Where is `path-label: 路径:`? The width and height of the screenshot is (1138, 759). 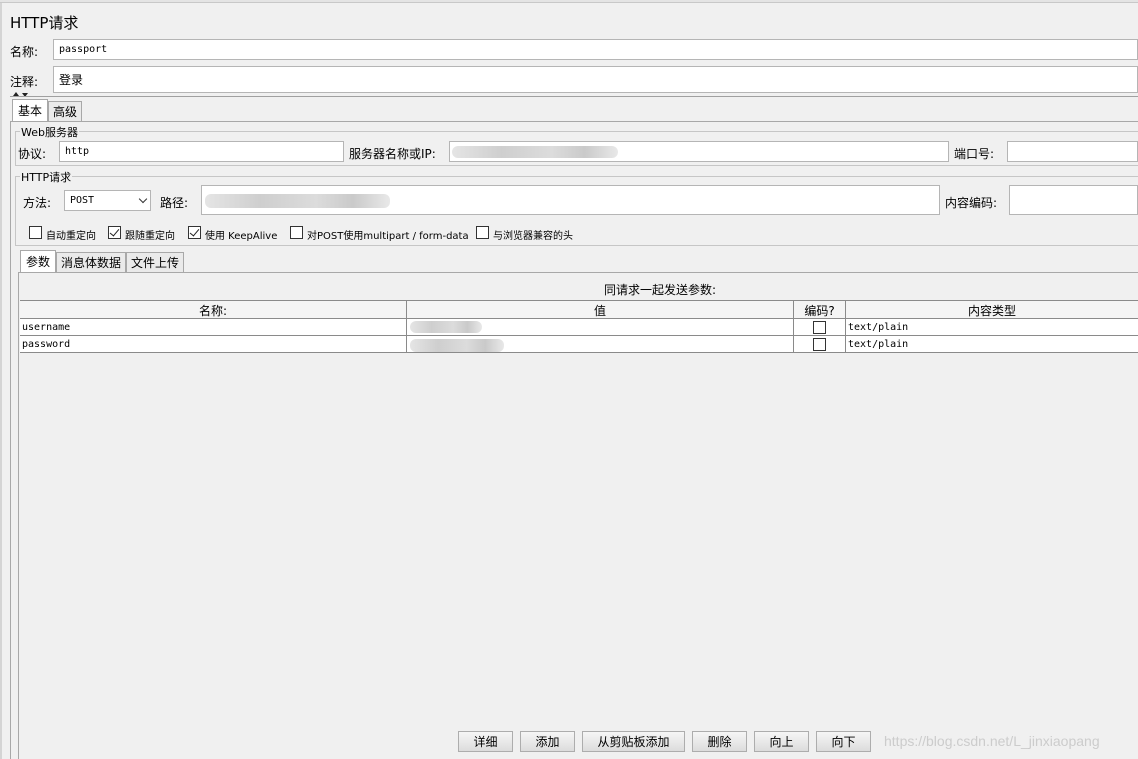 path-label: 路径: is located at coordinates (174, 203).